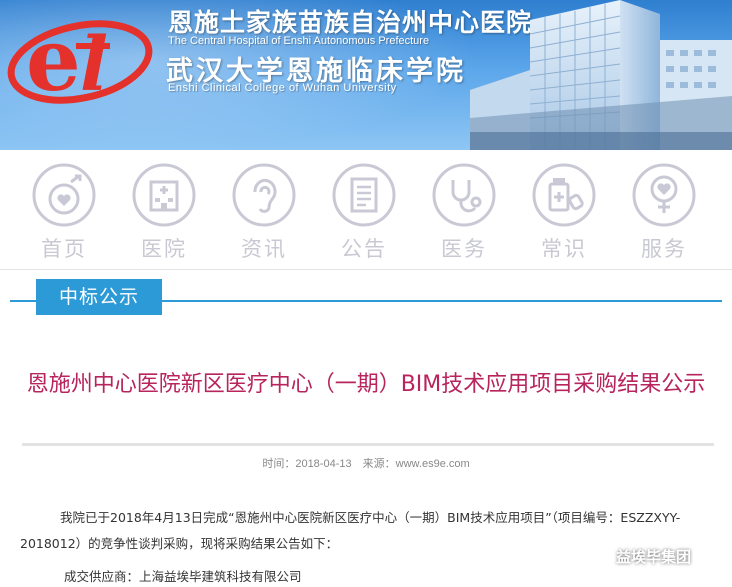  Describe the element at coordinates (654, 556) in the screenshot. I see `watermark-text: 益埃毕集团` at that location.